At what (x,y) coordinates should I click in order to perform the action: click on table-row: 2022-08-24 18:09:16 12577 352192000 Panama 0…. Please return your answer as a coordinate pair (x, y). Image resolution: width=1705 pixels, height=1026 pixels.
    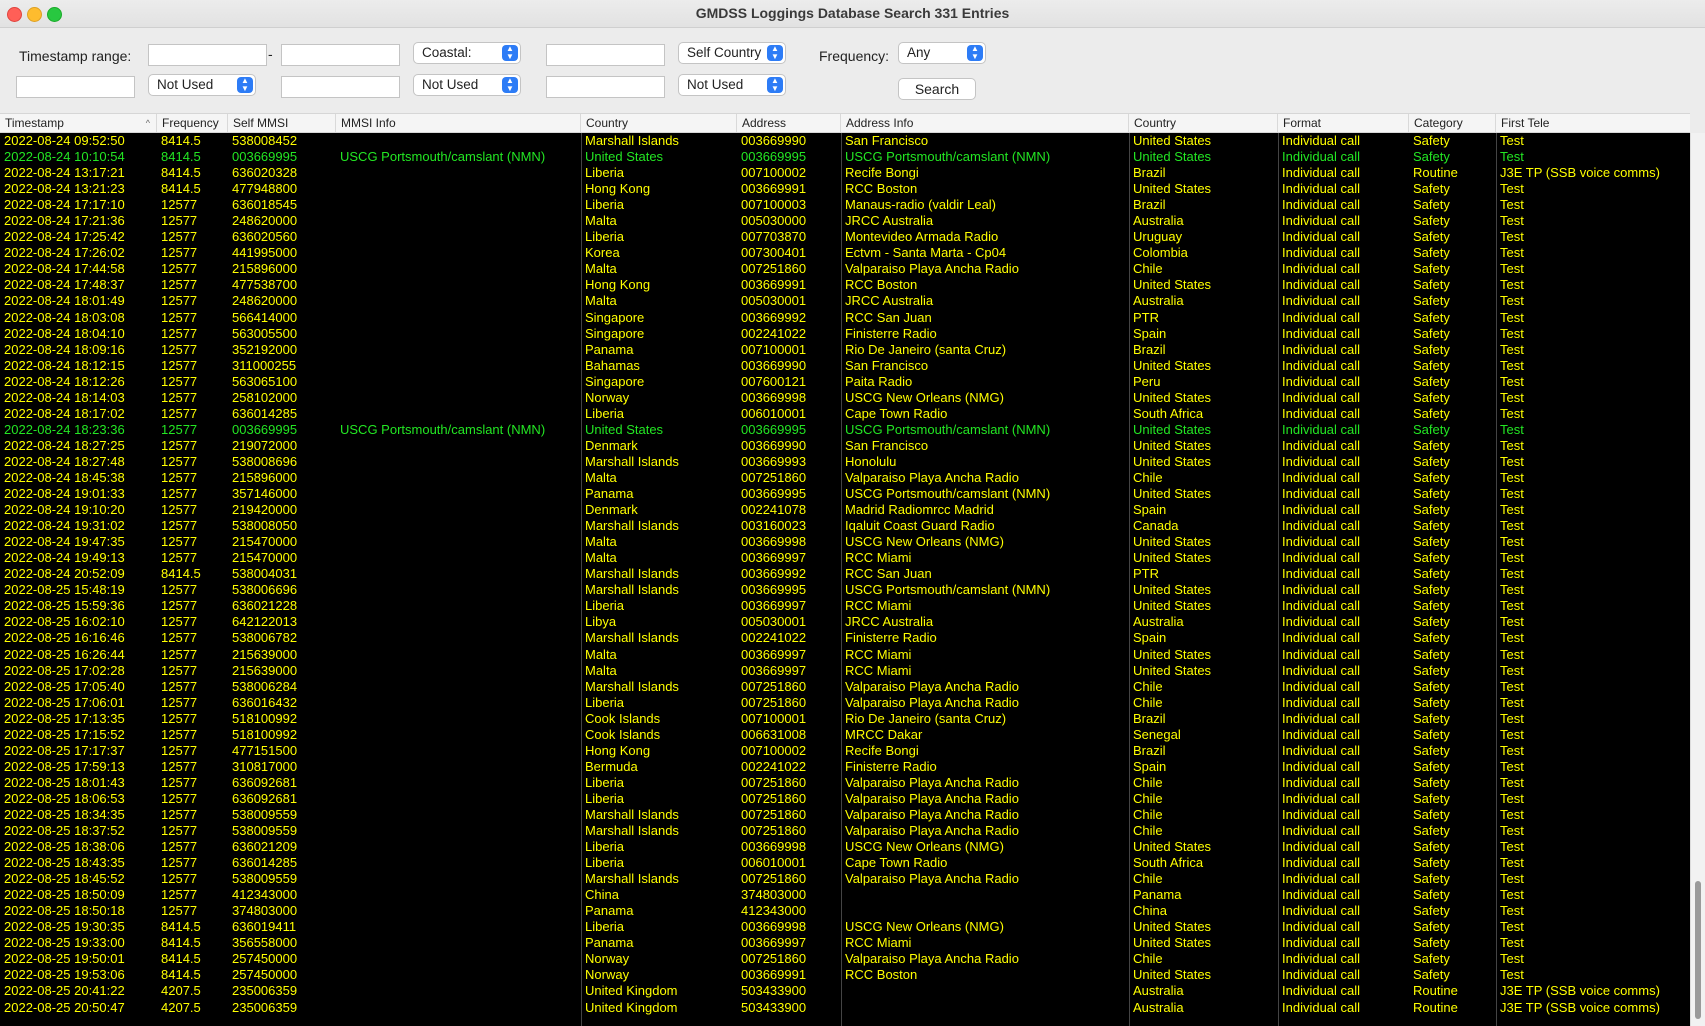
    Looking at the image, I should click on (845, 350).